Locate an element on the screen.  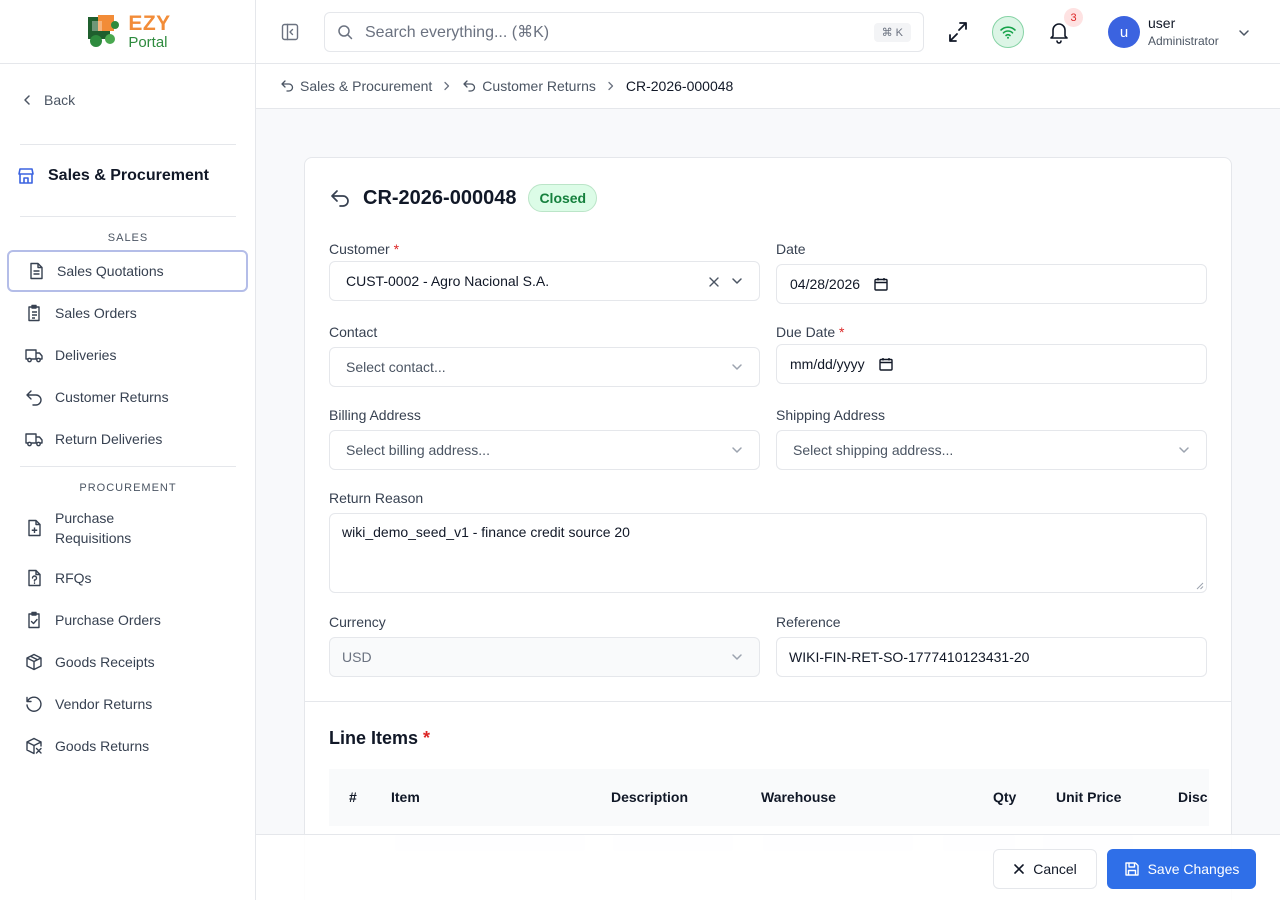
line-items-title-text: Line Items is located at coordinates (374, 738).